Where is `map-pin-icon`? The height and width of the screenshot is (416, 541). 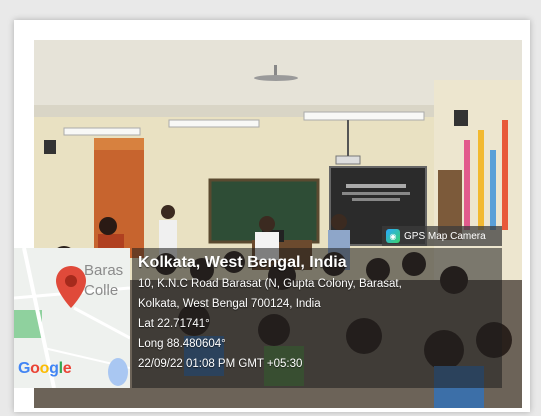 map-pin-icon is located at coordinates (71, 287).